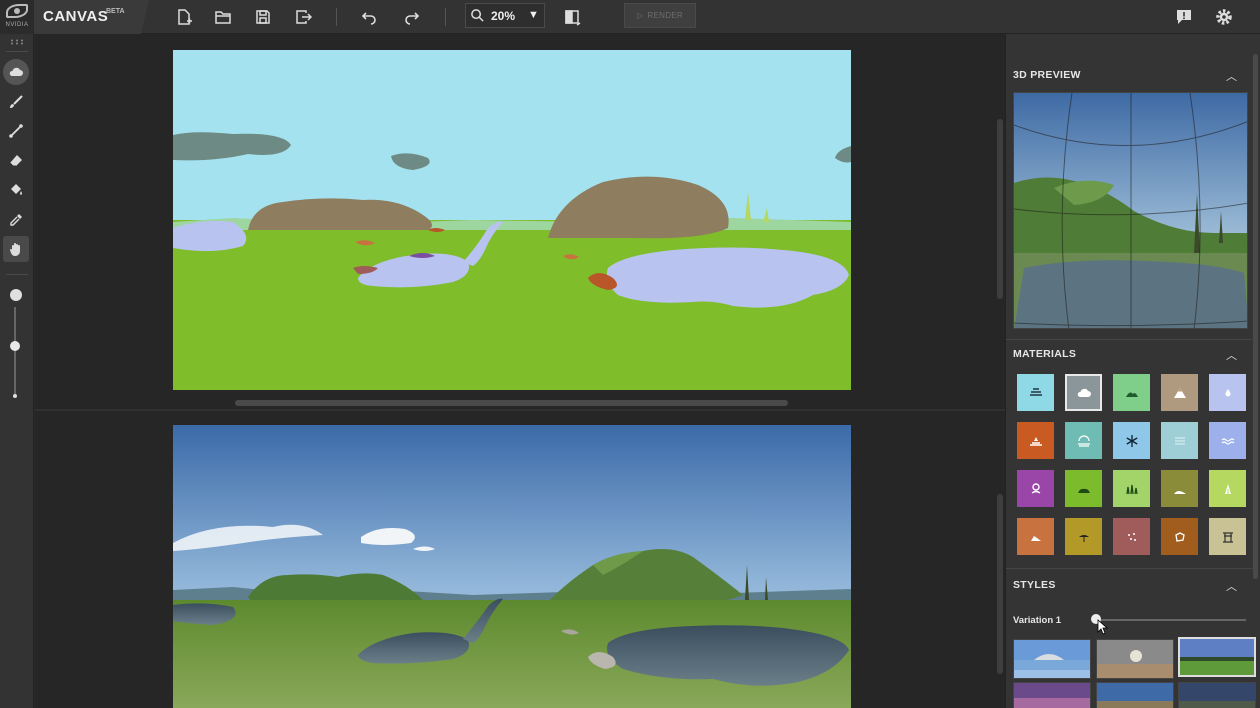 This screenshot has height=708, width=1260. Describe the element at coordinates (520, 410) in the screenshot. I see `pane-divider` at that location.